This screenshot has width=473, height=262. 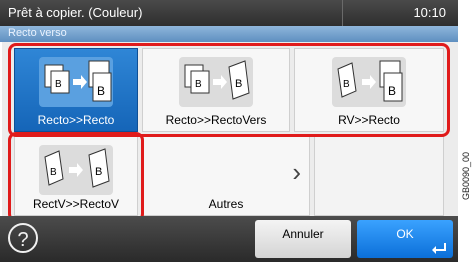 I want to click on status-time: 10:10, so click(x=429, y=12).